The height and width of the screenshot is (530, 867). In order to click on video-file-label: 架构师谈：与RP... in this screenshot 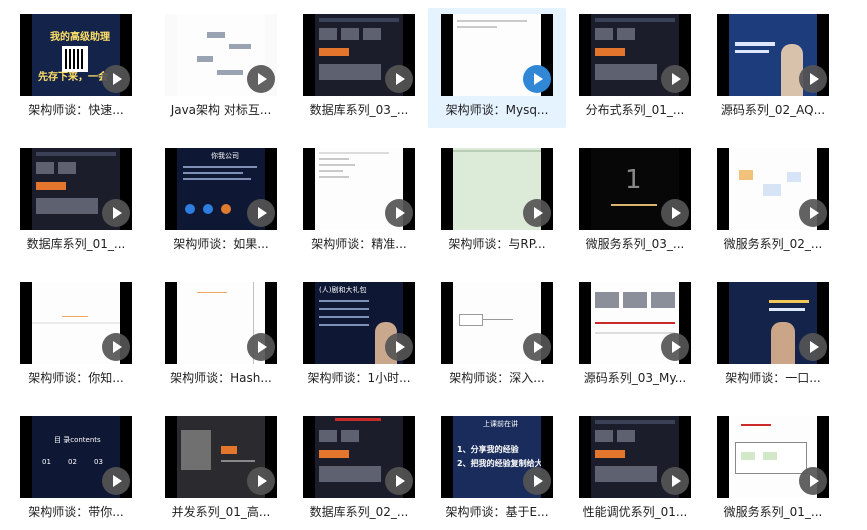, I will do `click(497, 244)`.